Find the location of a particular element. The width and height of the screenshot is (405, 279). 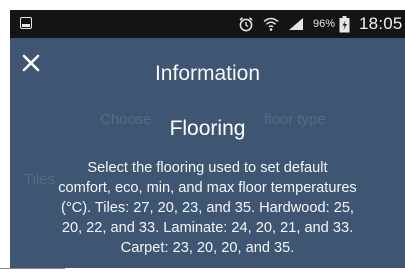

signal-icon is located at coordinates (296, 24).